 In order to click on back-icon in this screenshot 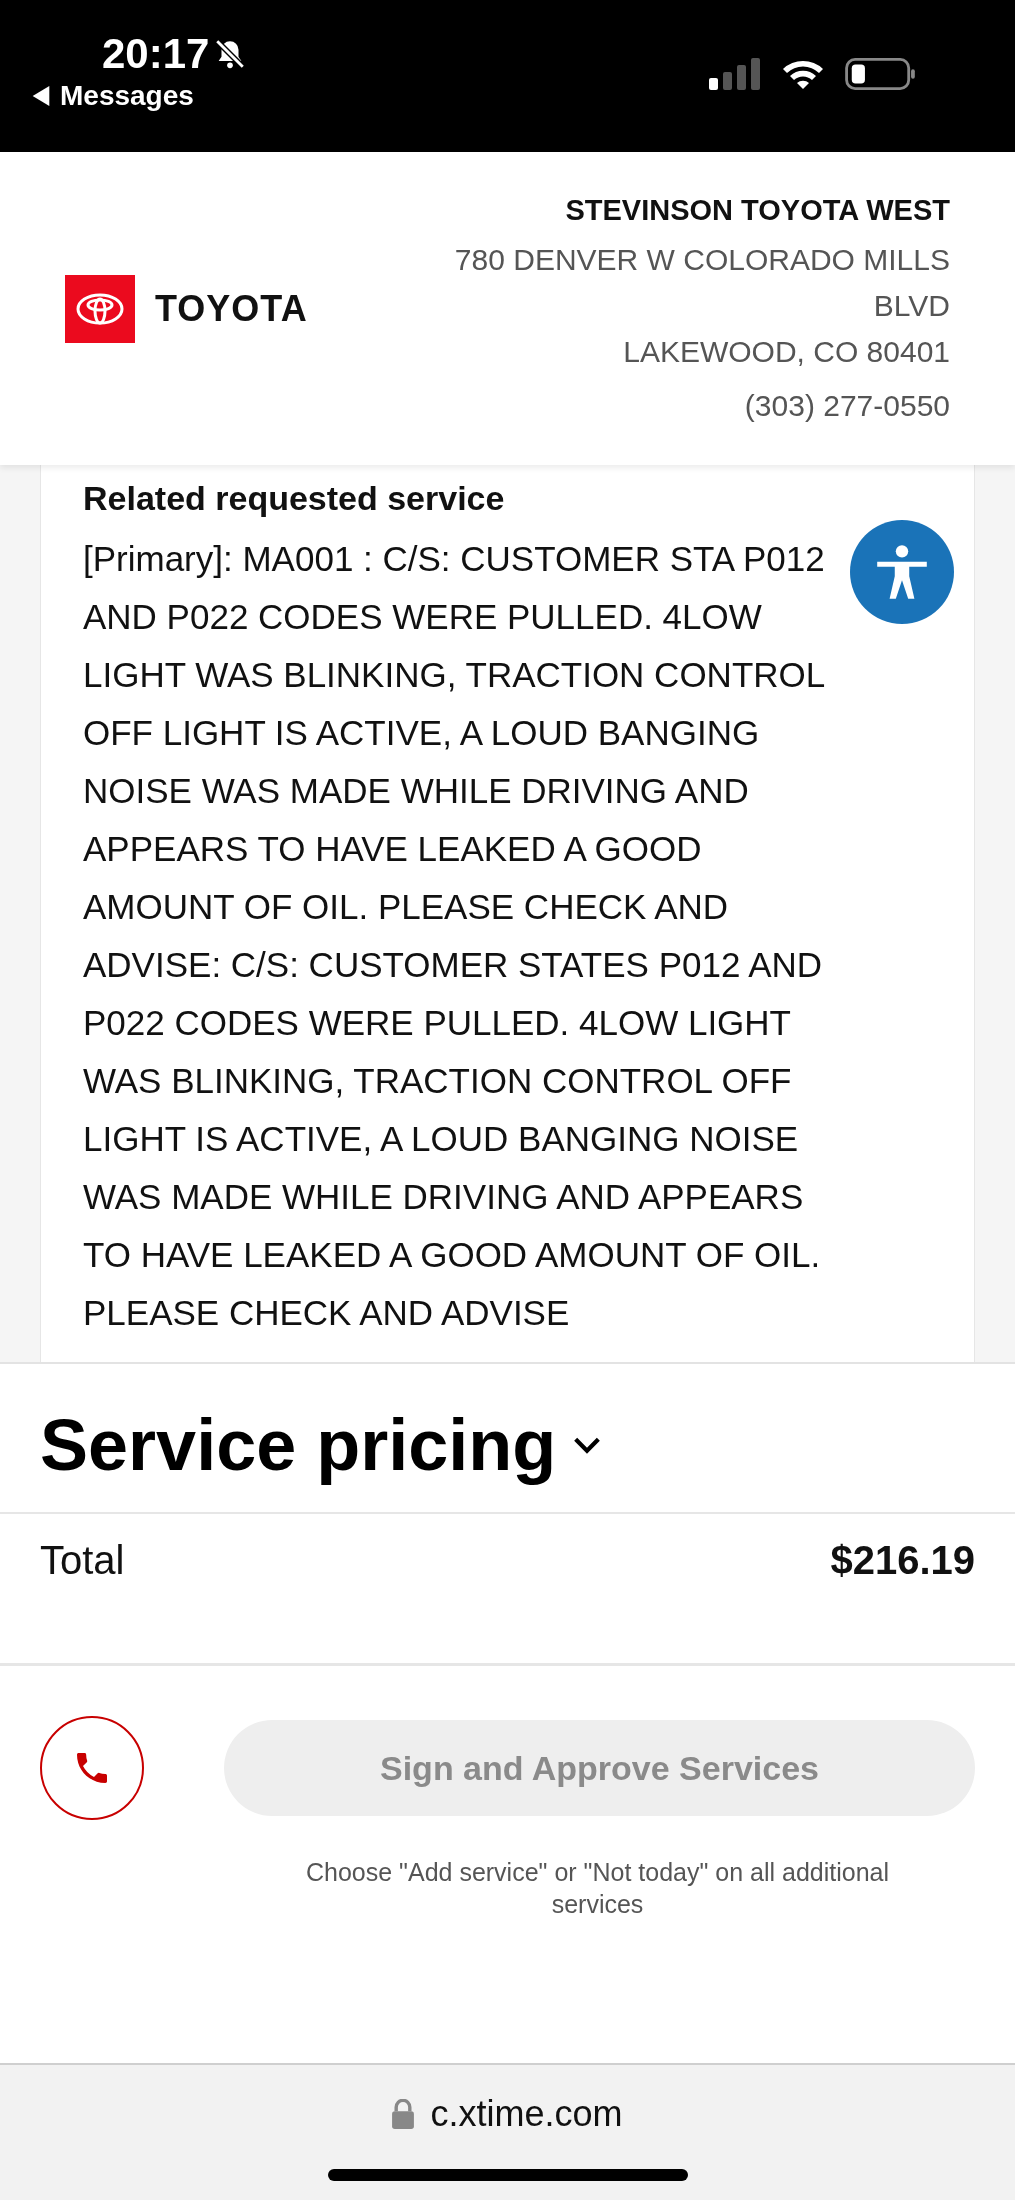, I will do `click(41, 96)`.